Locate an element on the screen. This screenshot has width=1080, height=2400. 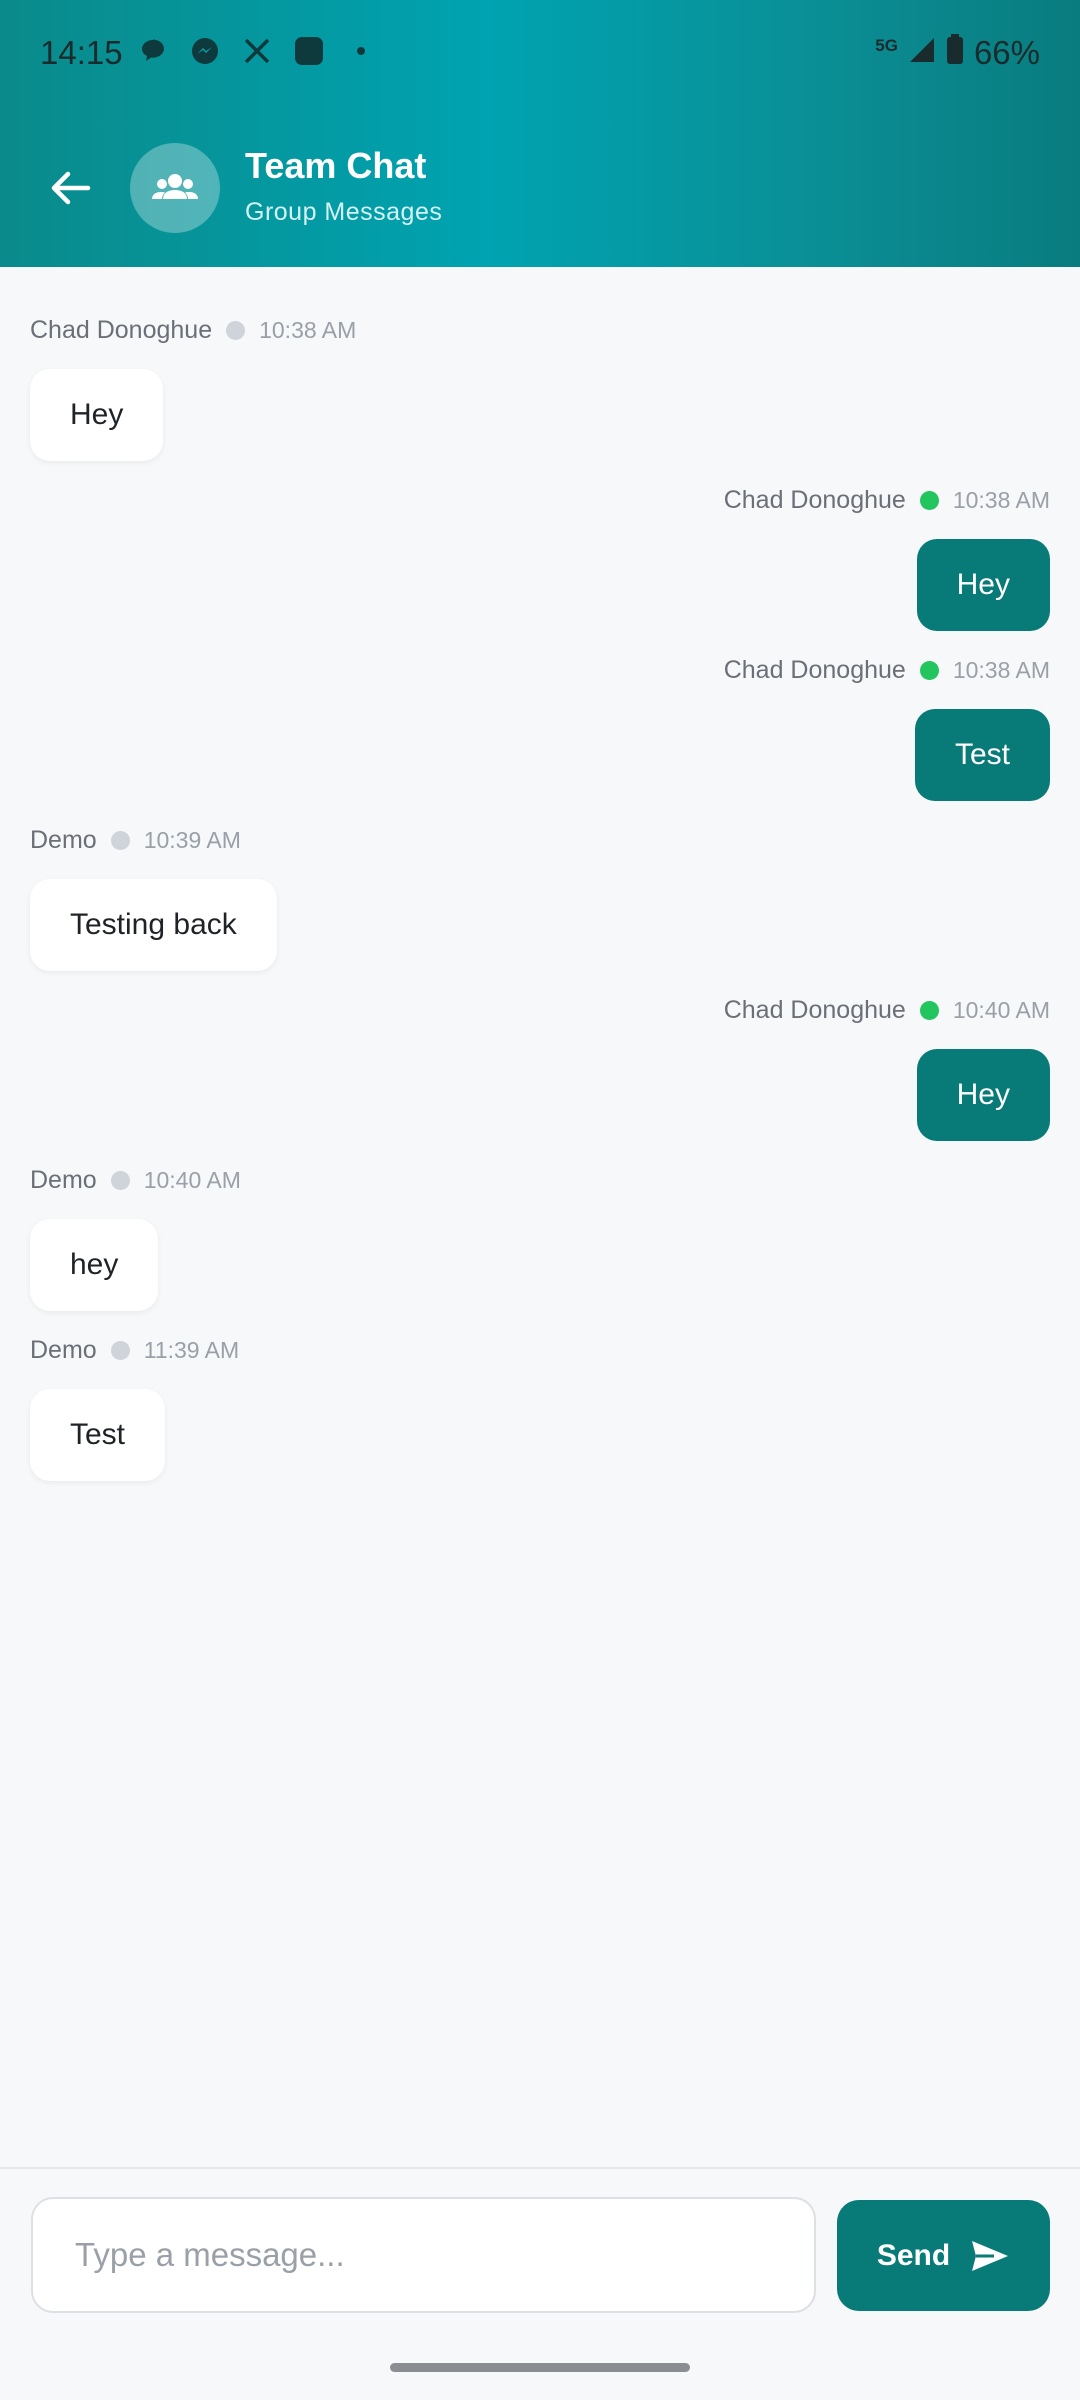
chat-subtitle: Group Messages is located at coordinates (344, 212).